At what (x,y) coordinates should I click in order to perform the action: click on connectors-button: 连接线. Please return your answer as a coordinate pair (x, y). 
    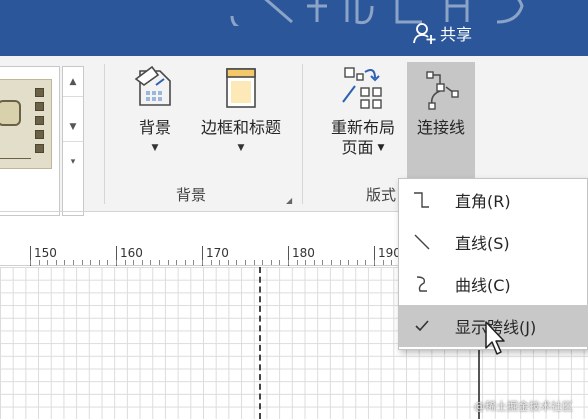
    Looking at the image, I should click on (441, 127).